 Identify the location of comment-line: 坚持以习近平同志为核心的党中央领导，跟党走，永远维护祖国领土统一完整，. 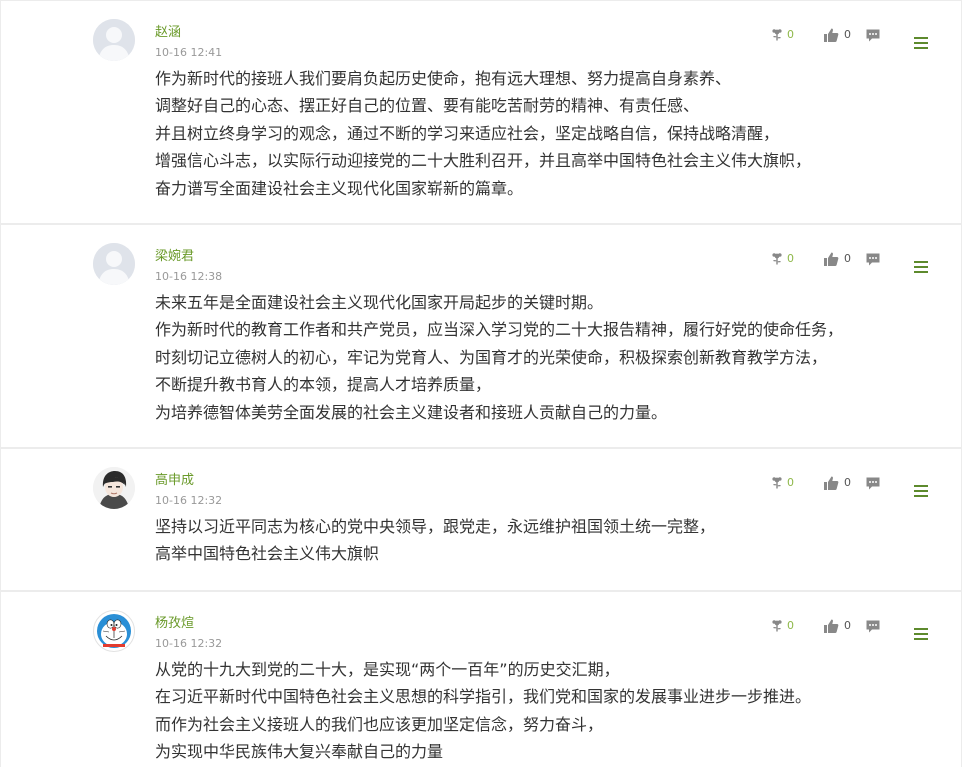
(435, 526).